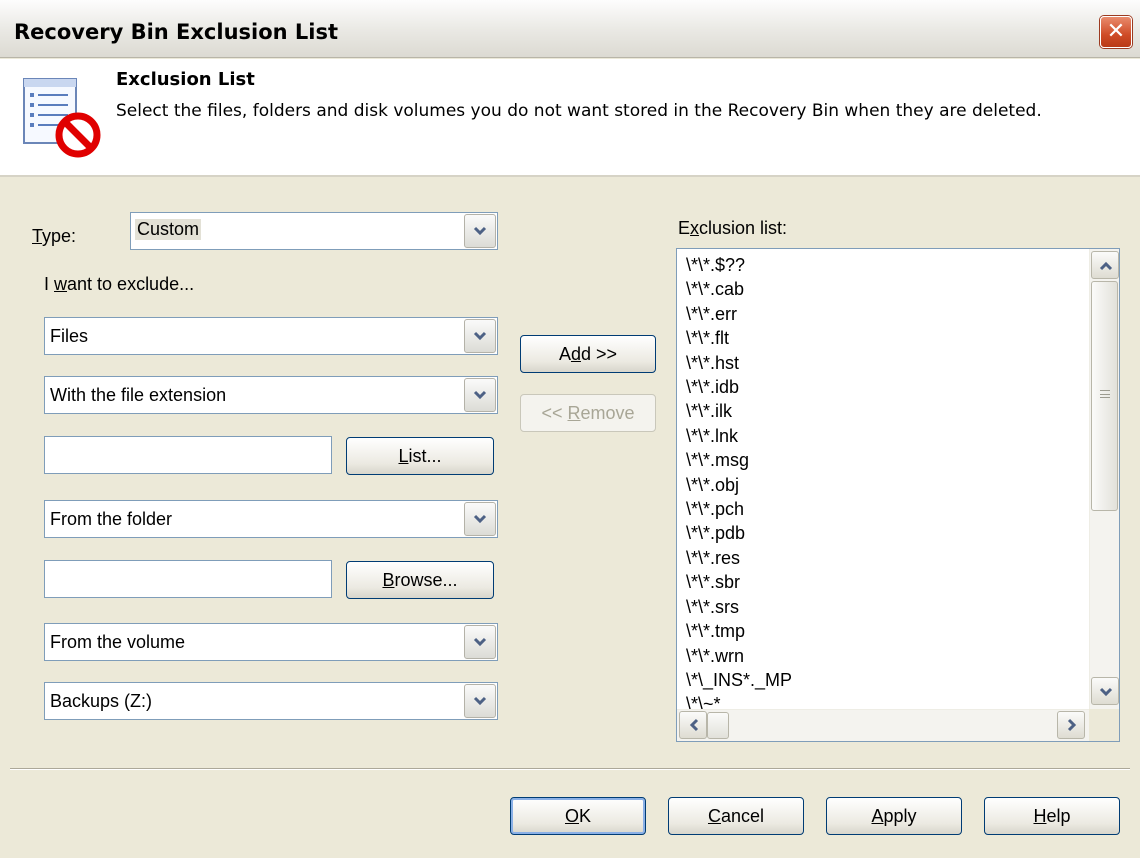 The height and width of the screenshot is (858, 1140). What do you see at coordinates (570, 769) in the screenshot?
I see `footer-separator` at bounding box center [570, 769].